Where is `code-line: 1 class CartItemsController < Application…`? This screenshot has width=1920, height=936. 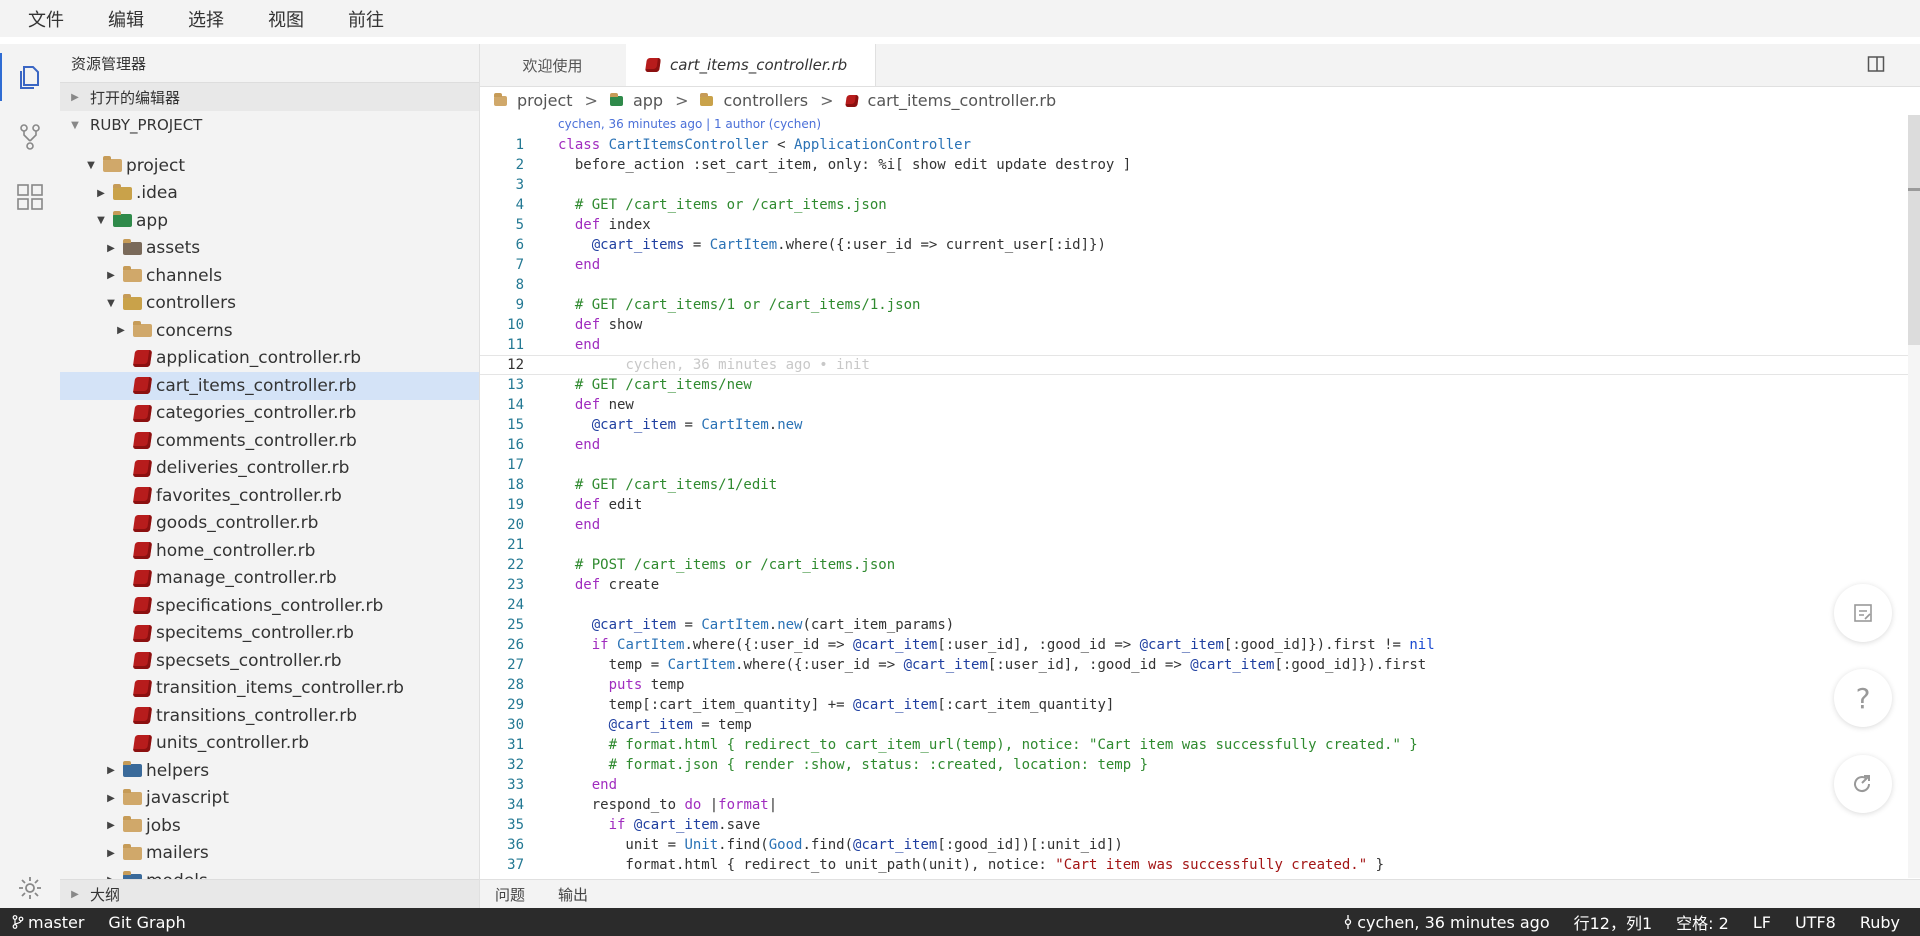 code-line: 1 class CartItemsController < Application… is located at coordinates (1194, 145).